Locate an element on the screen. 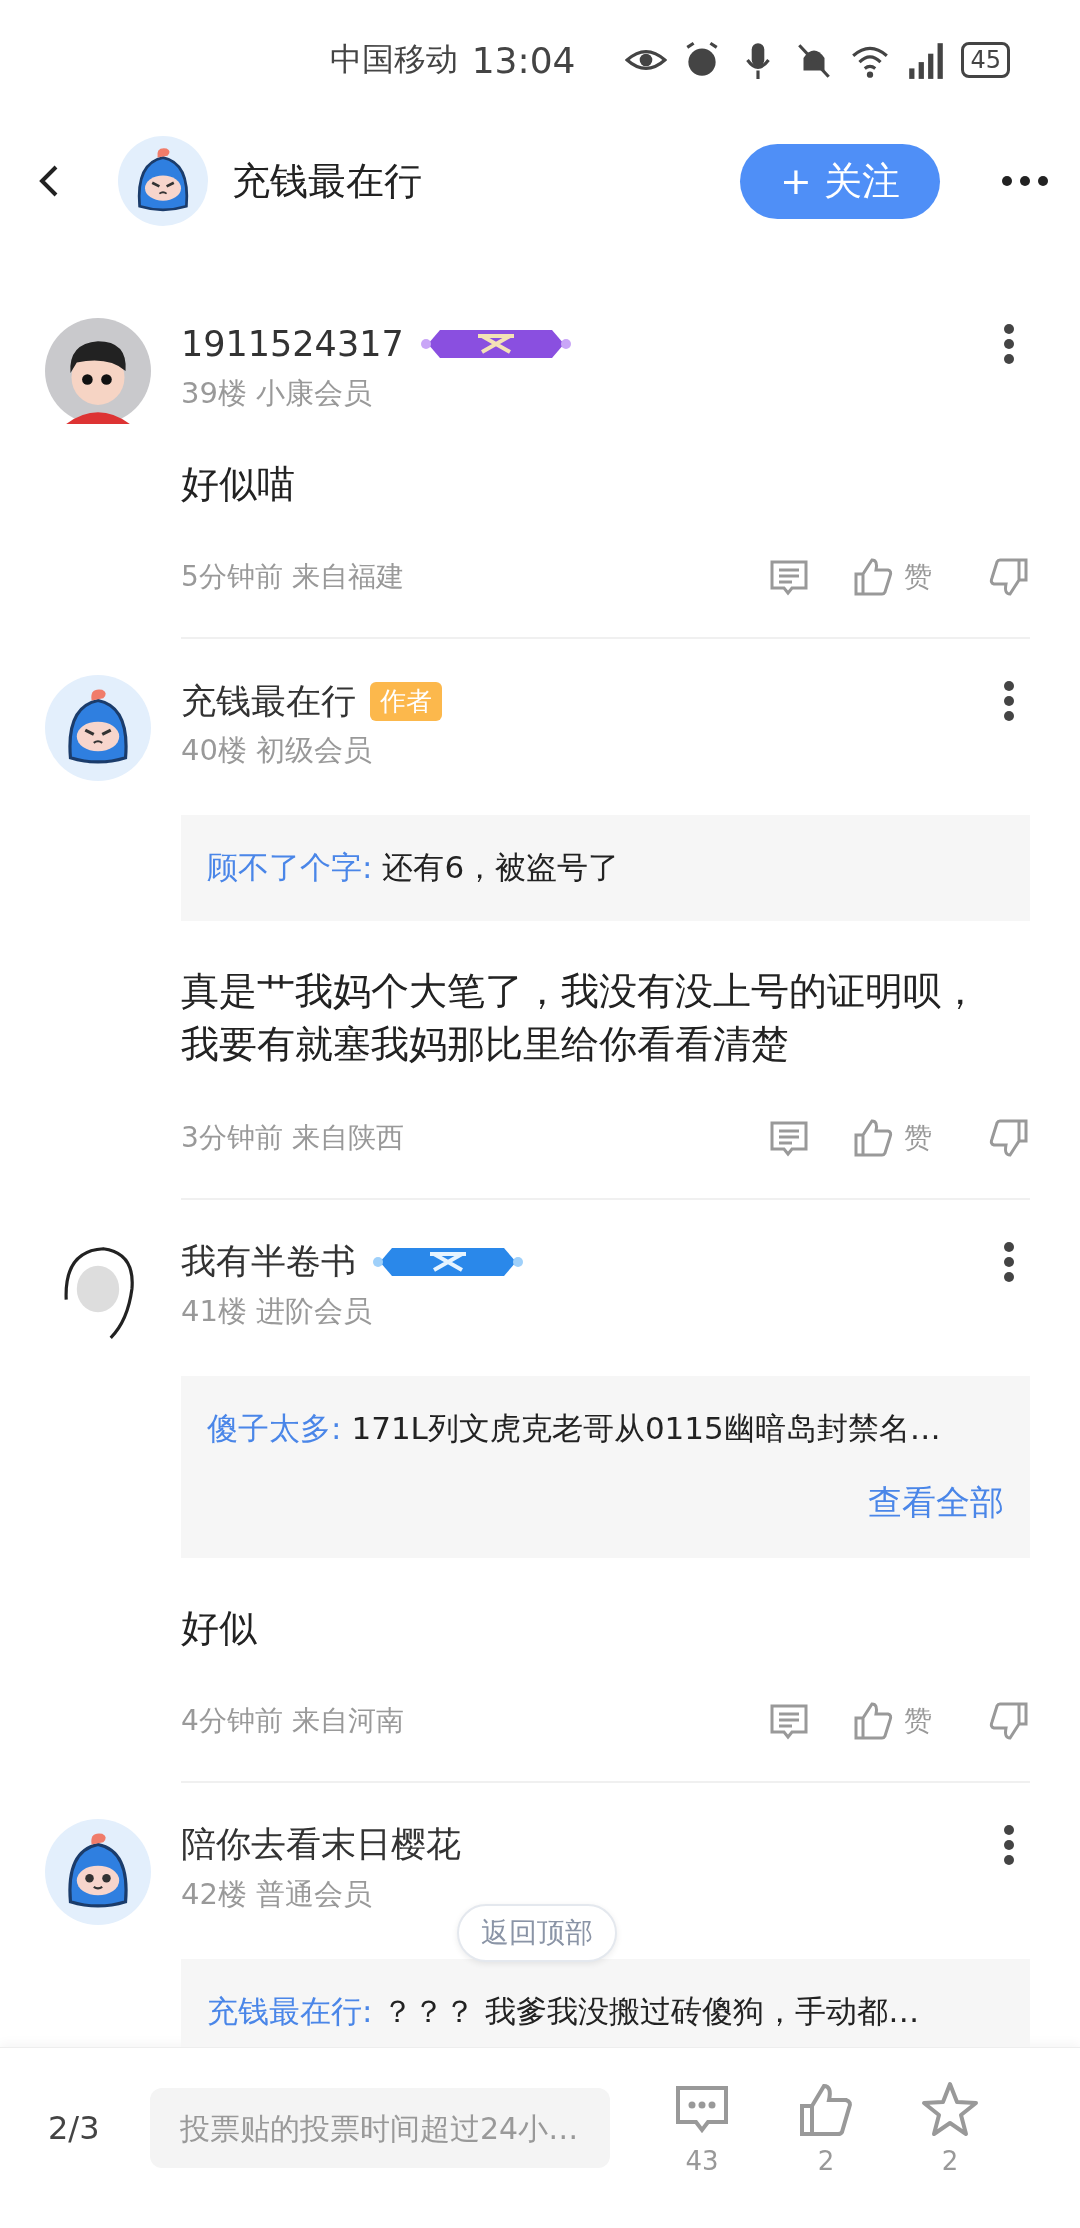 Image resolution: width=1080 pixels, height=2228 pixels. post-content: 好似喵 is located at coordinates (238, 484).